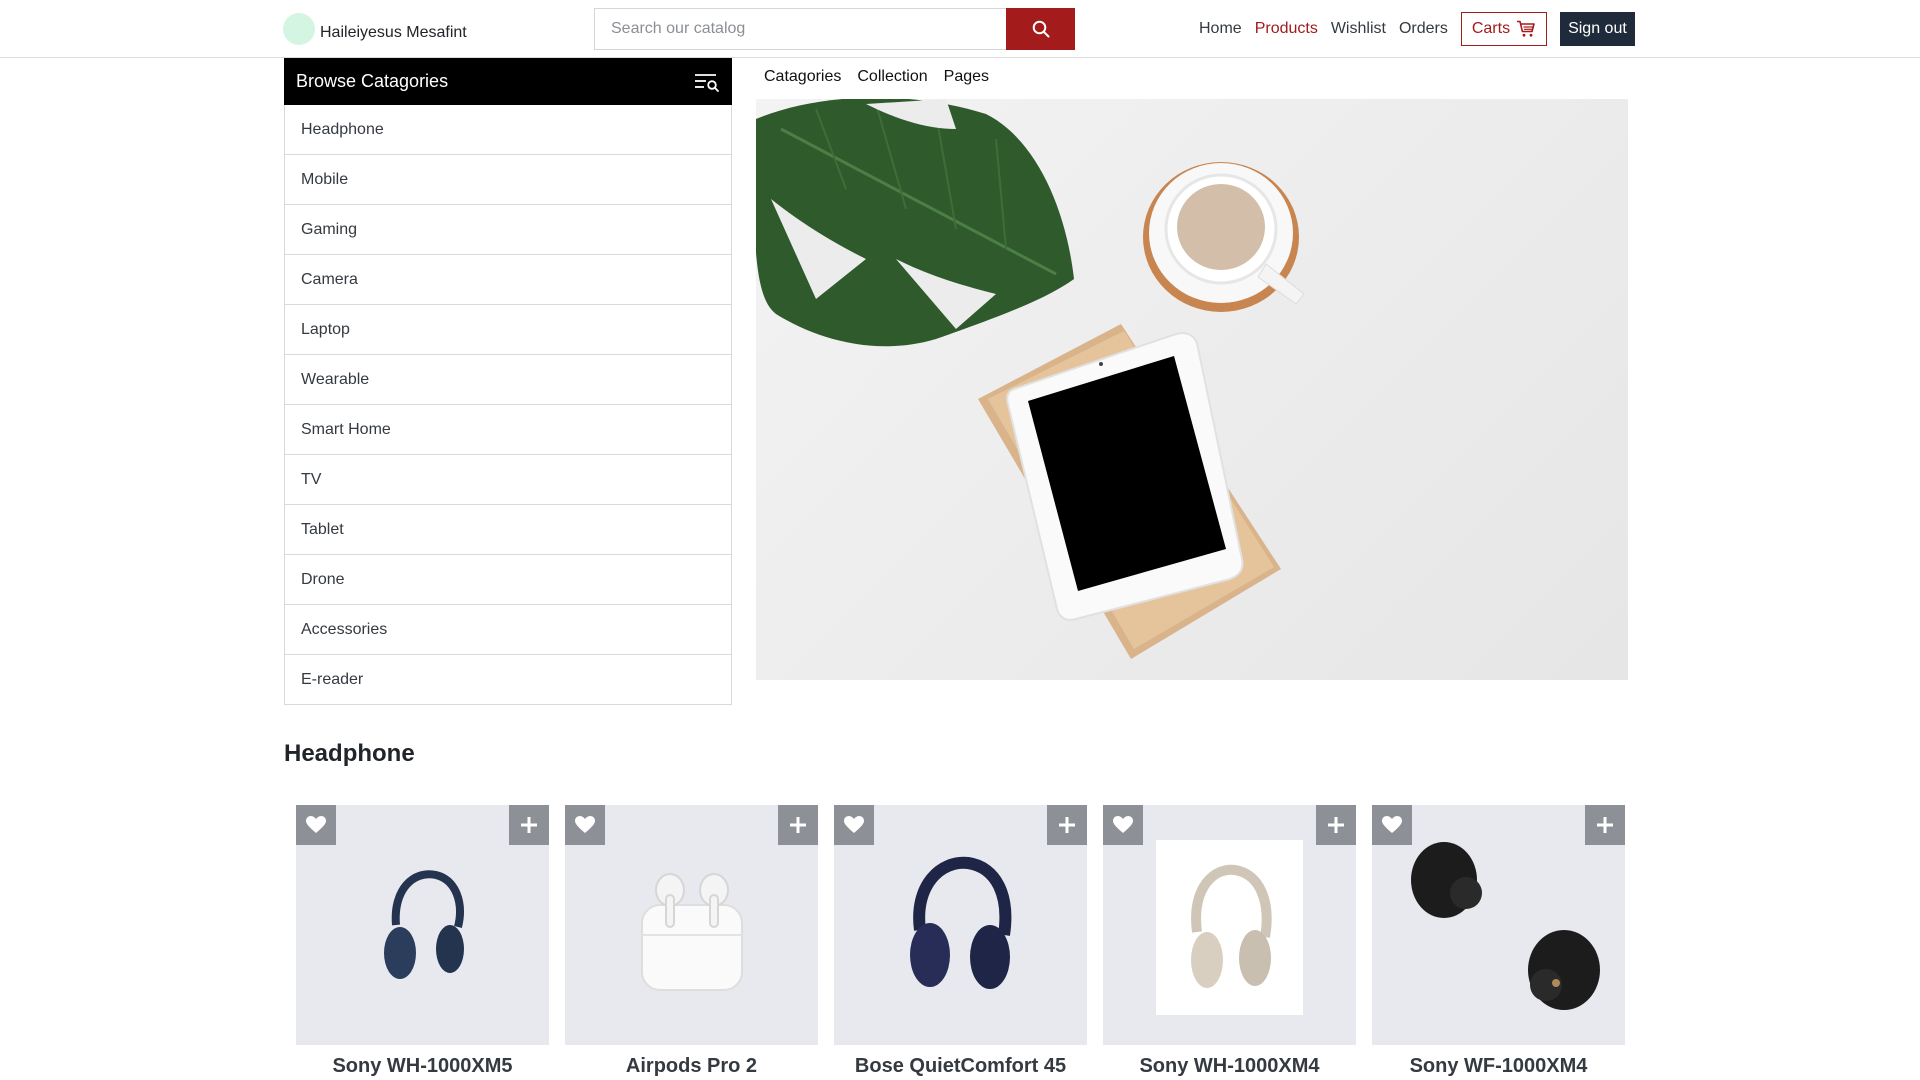  I want to click on nav-link-wishlist: Wishlist, so click(1358, 29).